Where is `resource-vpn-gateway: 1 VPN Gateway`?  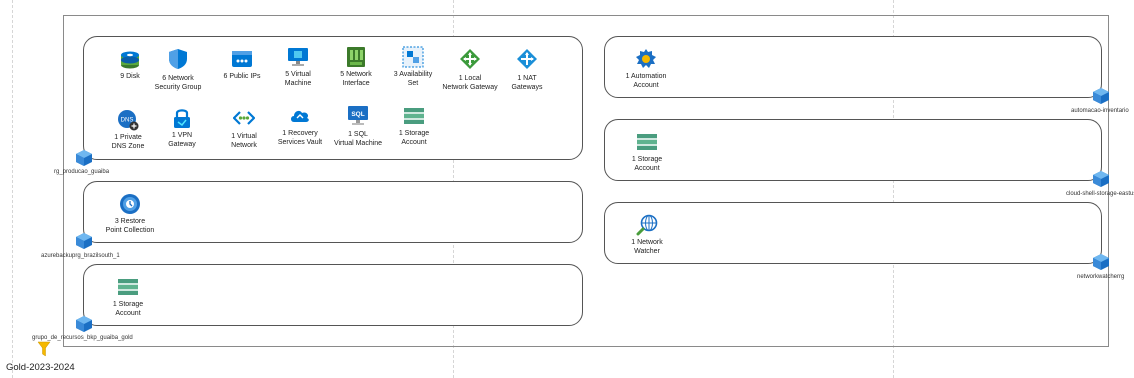
resource-vpn-gateway: 1 VPN Gateway is located at coordinates (182, 128).